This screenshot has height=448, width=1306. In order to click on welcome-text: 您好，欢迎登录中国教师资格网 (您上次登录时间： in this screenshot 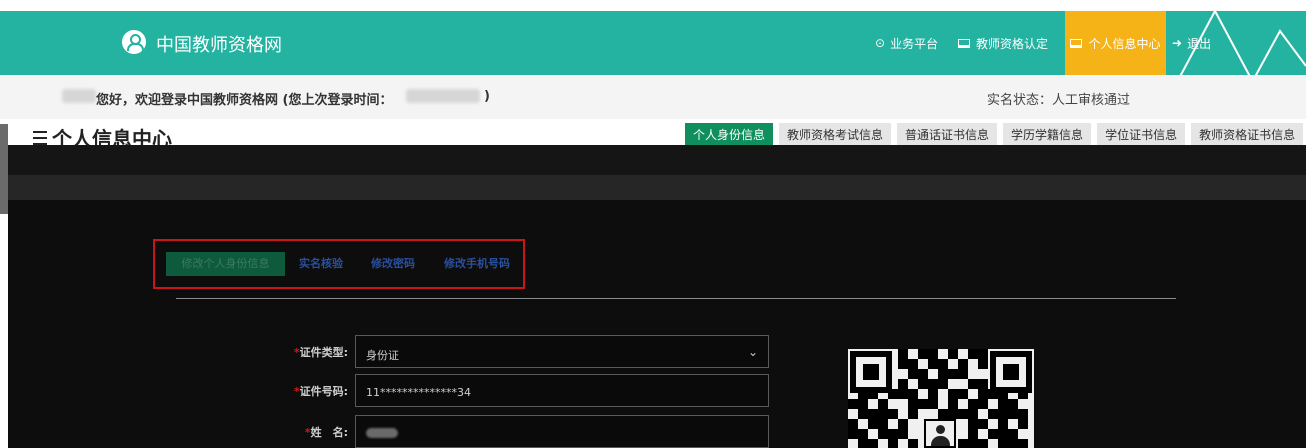, I will do `click(244, 100)`.